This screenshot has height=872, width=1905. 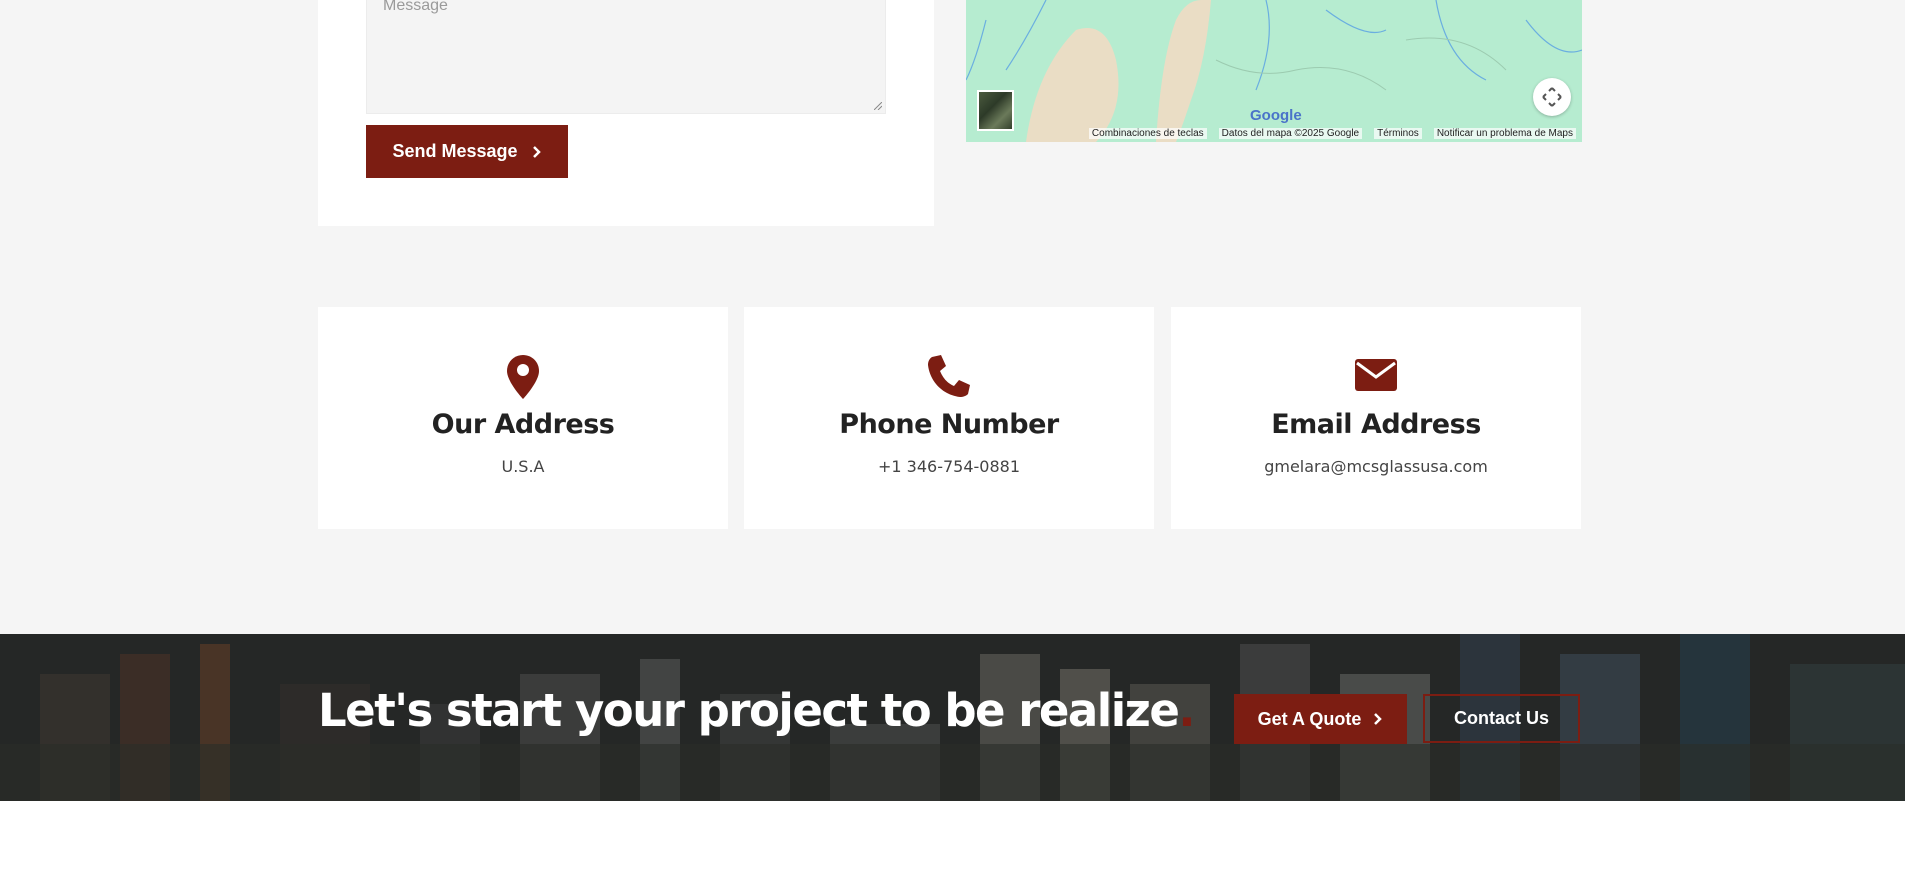 I want to click on report-problem-link: Notificar un problema de Maps, so click(x=1504, y=133).